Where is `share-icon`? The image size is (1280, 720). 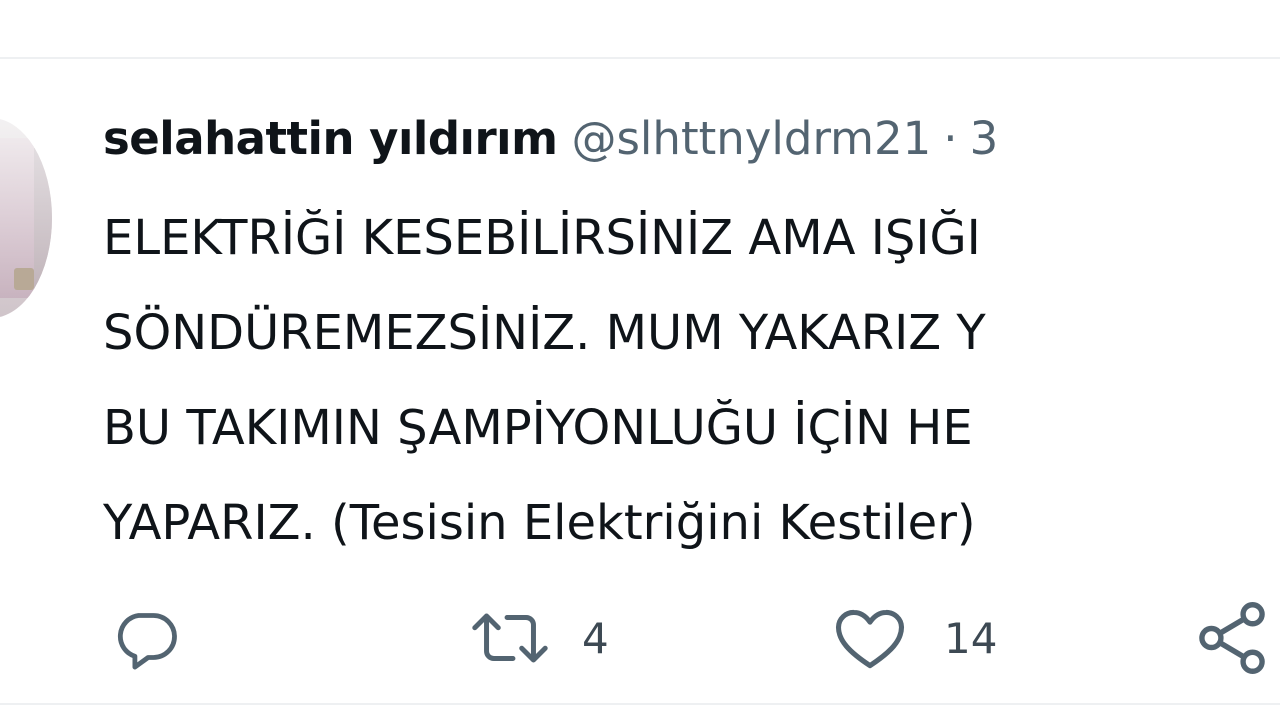
share-icon is located at coordinates (1232, 638).